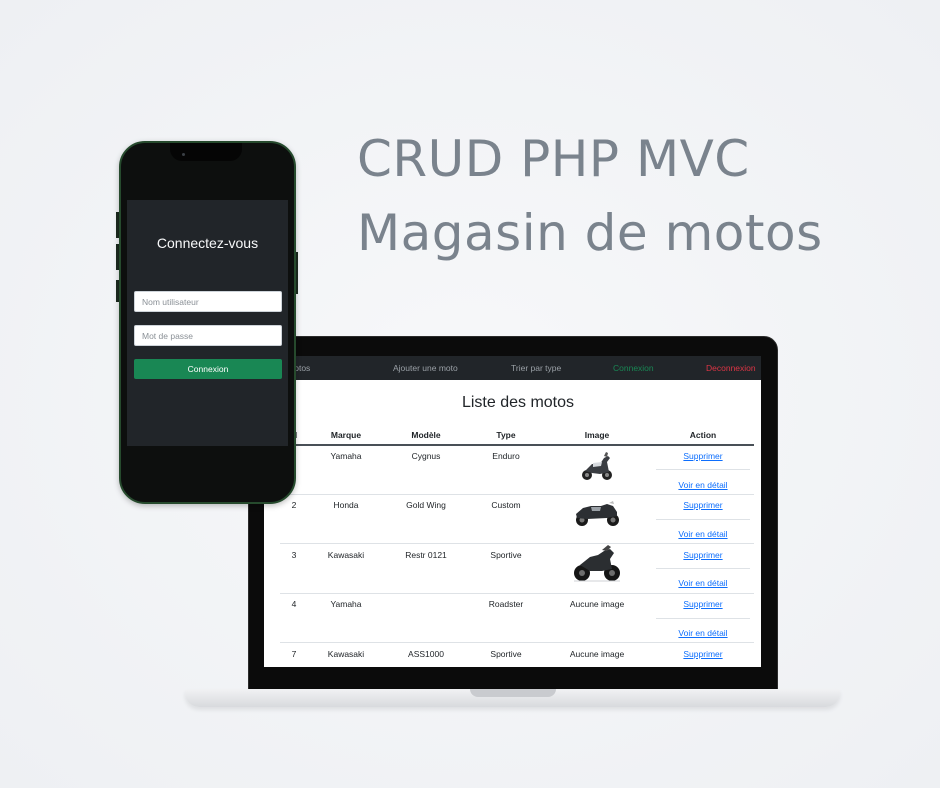 Image resolution: width=940 pixels, height=788 pixels. Describe the element at coordinates (208, 335) in the screenshot. I see `password-input: Mot de passe` at that location.